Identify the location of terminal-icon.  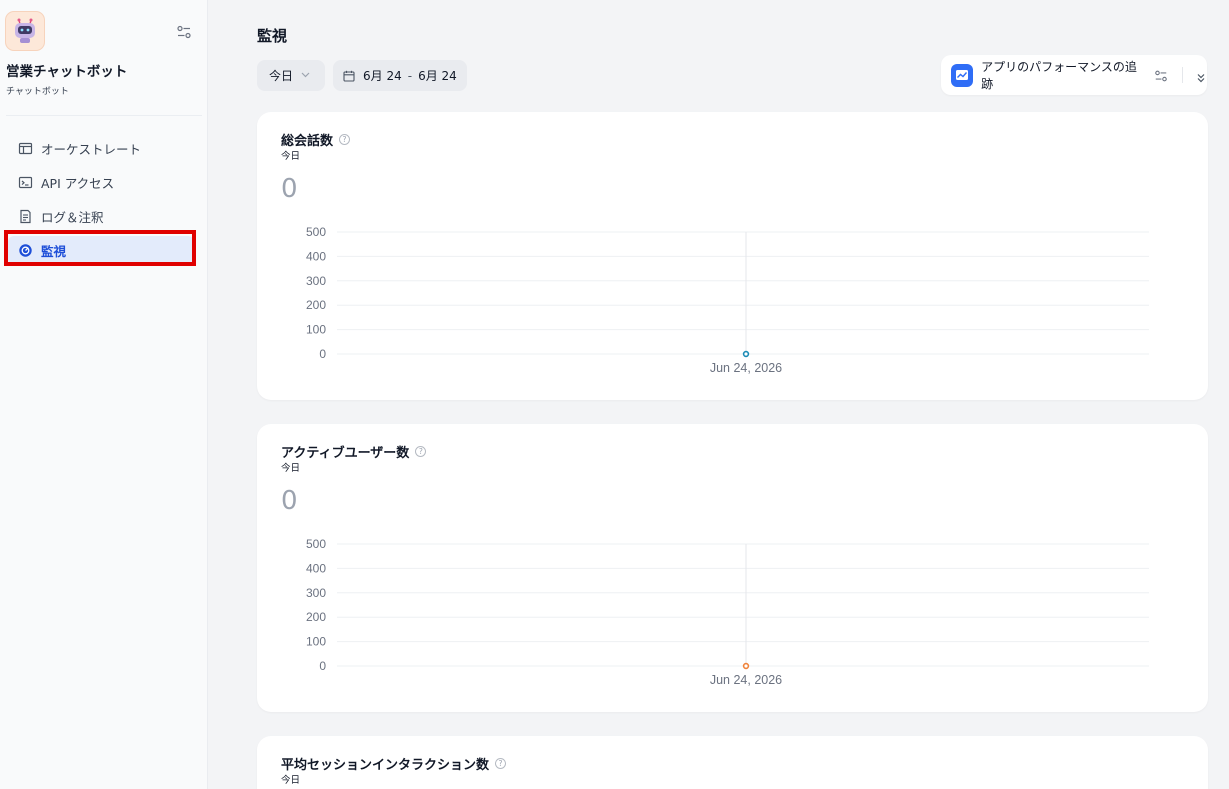
(25, 182).